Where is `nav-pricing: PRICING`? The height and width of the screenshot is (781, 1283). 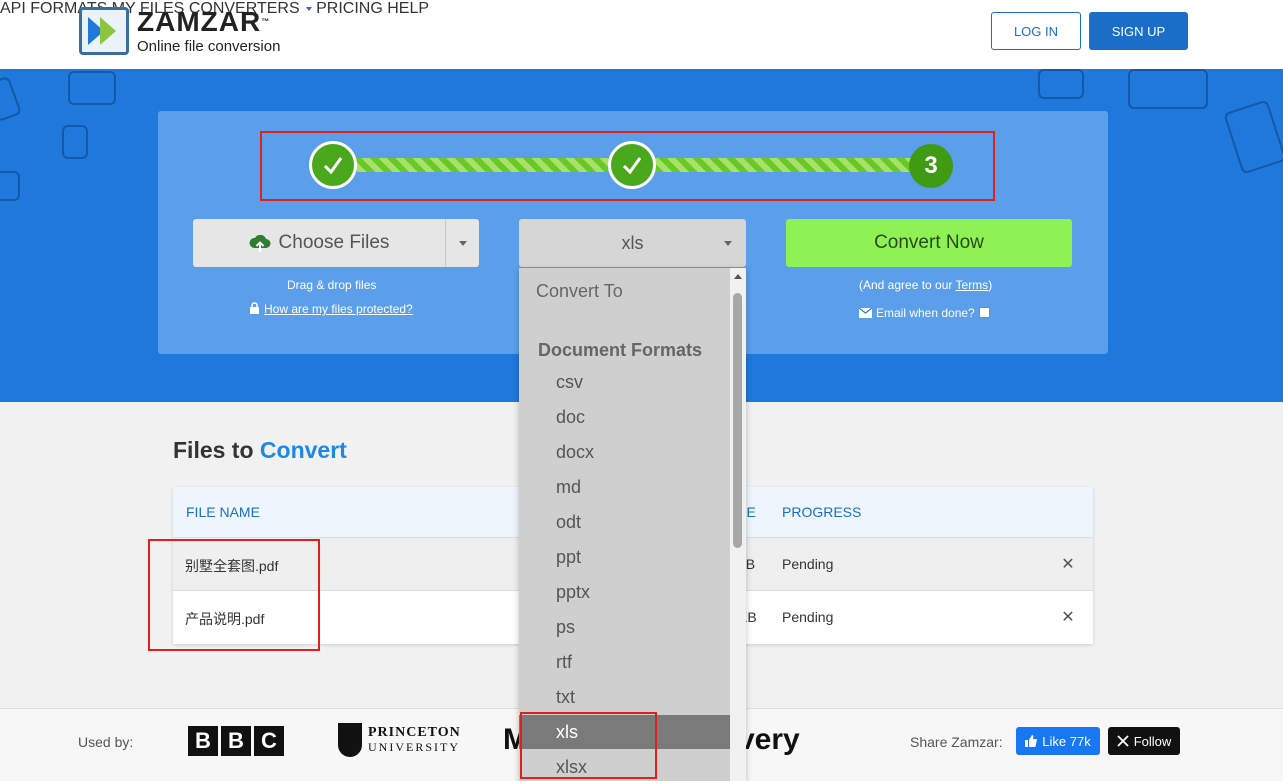 nav-pricing: PRICING is located at coordinates (349, 8).